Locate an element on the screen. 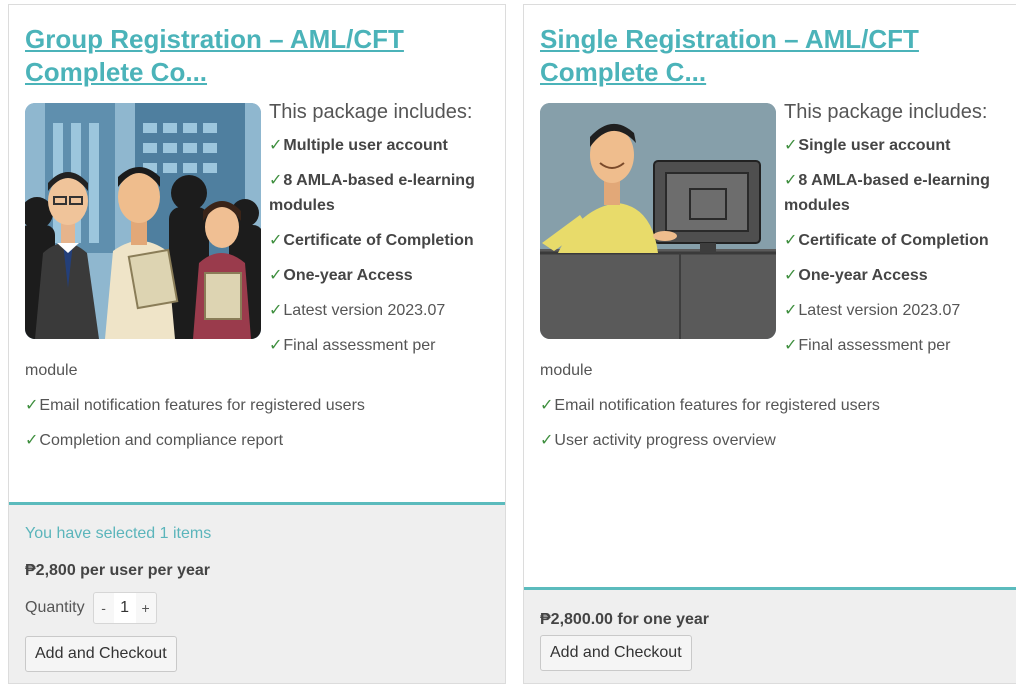 Image resolution: width=1016 pixels, height=684 pixels. feature-item: ✓Completion and compliance report is located at coordinates (154, 440).